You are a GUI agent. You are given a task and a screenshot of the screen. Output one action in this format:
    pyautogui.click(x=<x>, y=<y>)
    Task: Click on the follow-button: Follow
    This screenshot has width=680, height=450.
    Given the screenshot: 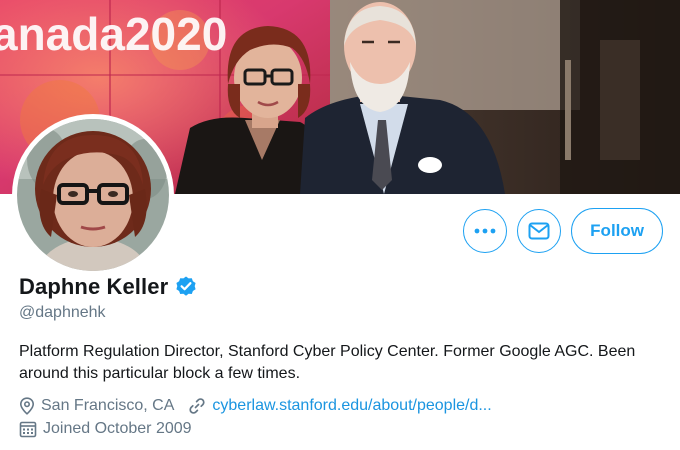 What is the action you would take?
    pyautogui.click(x=617, y=231)
    